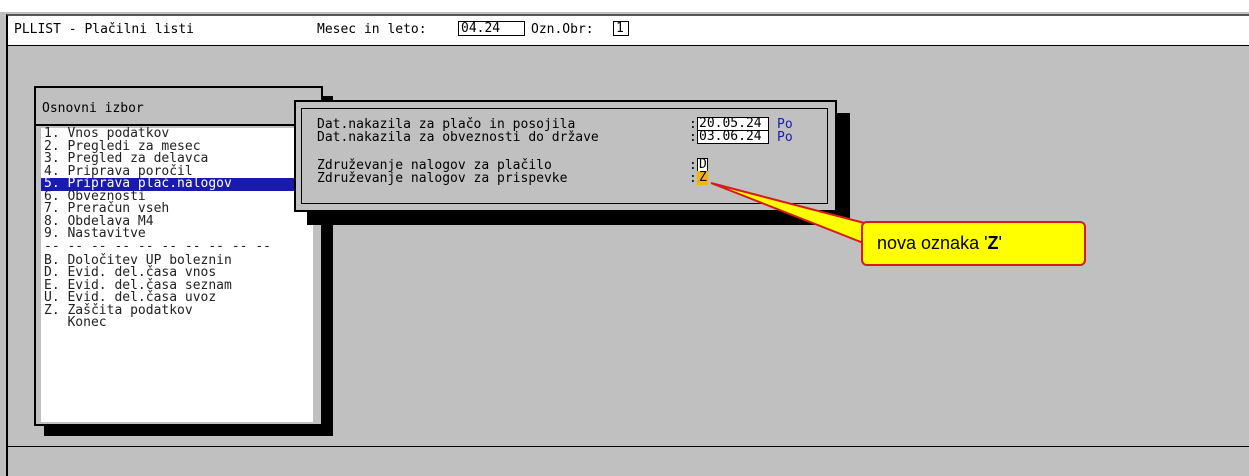 This screenshot has height=476, width=1249. I want to click on callout-box: nova oznaka ' Z ', so click(973, 243).